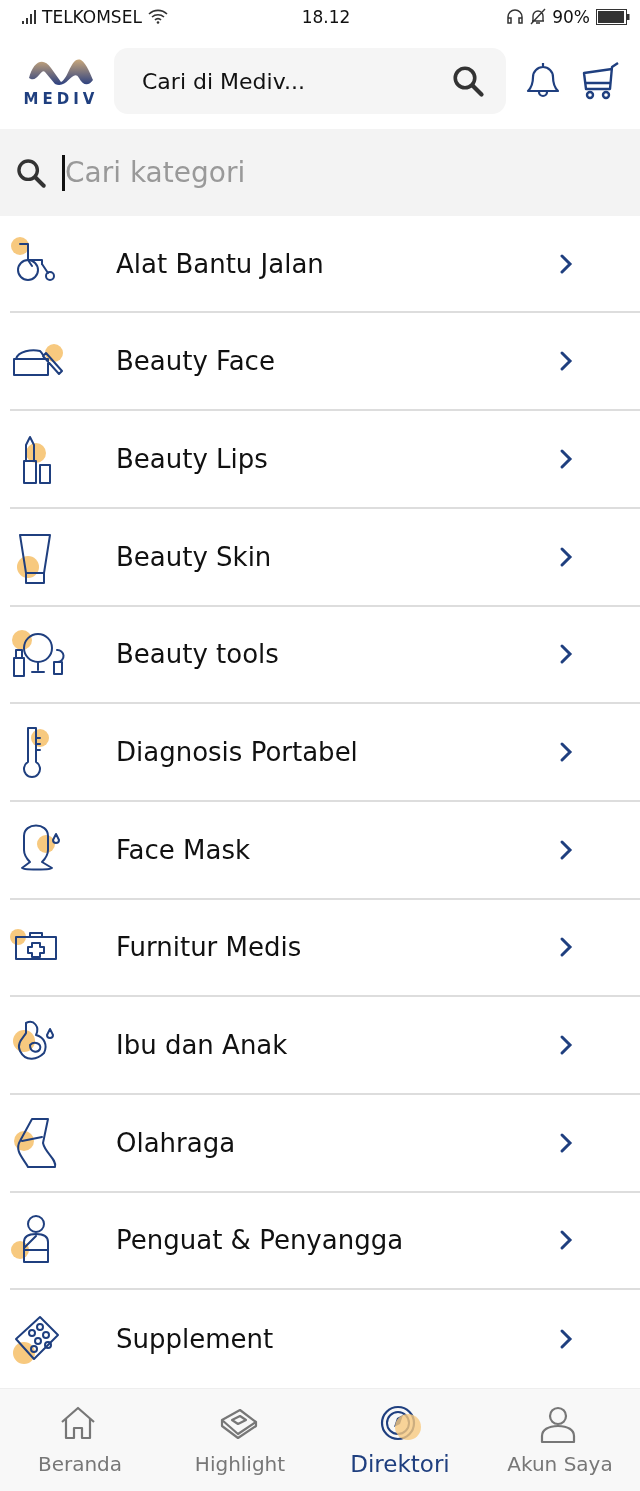  What do you see at coordinates (240, 1440) in the screenshot?
I see `nav-tab: Highlight` at bounding box center [240, 1440].